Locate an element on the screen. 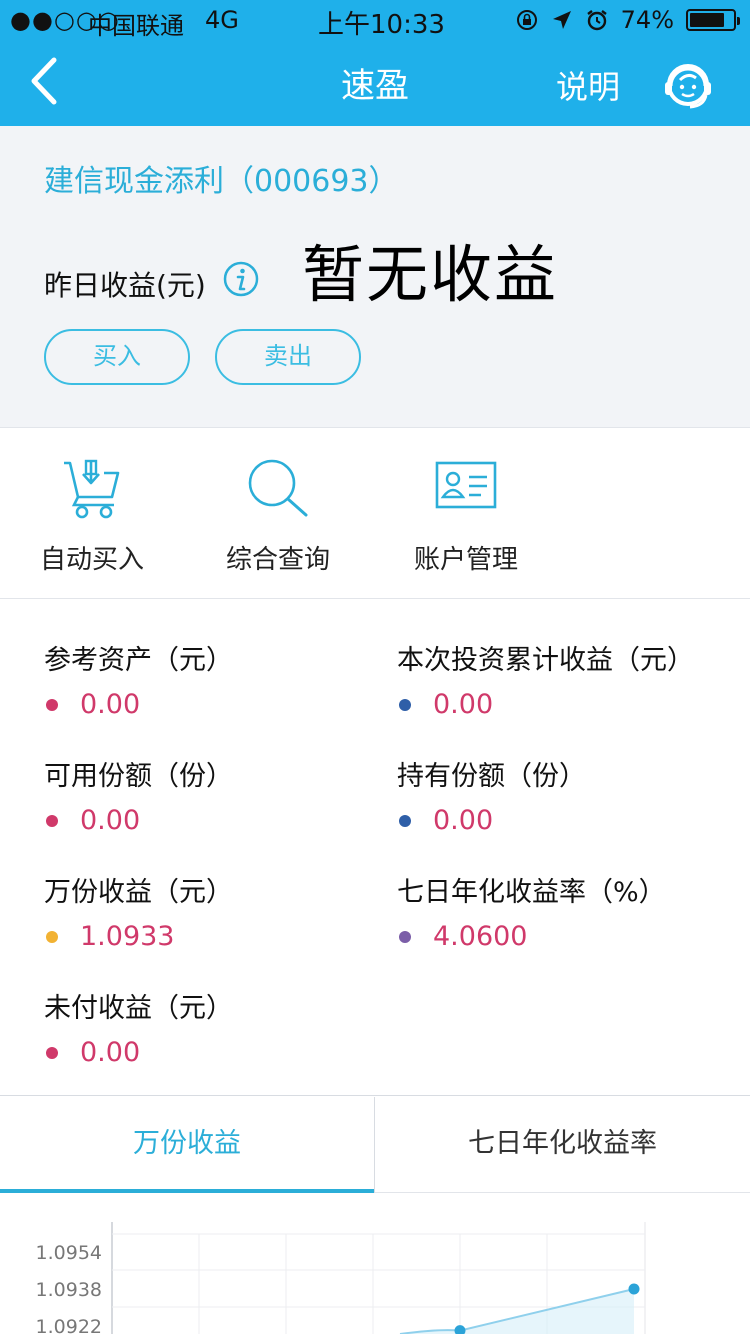 This screenshot has width=750, height=1334. status-time: 上午10:33 is located at coordinates (381, 25).